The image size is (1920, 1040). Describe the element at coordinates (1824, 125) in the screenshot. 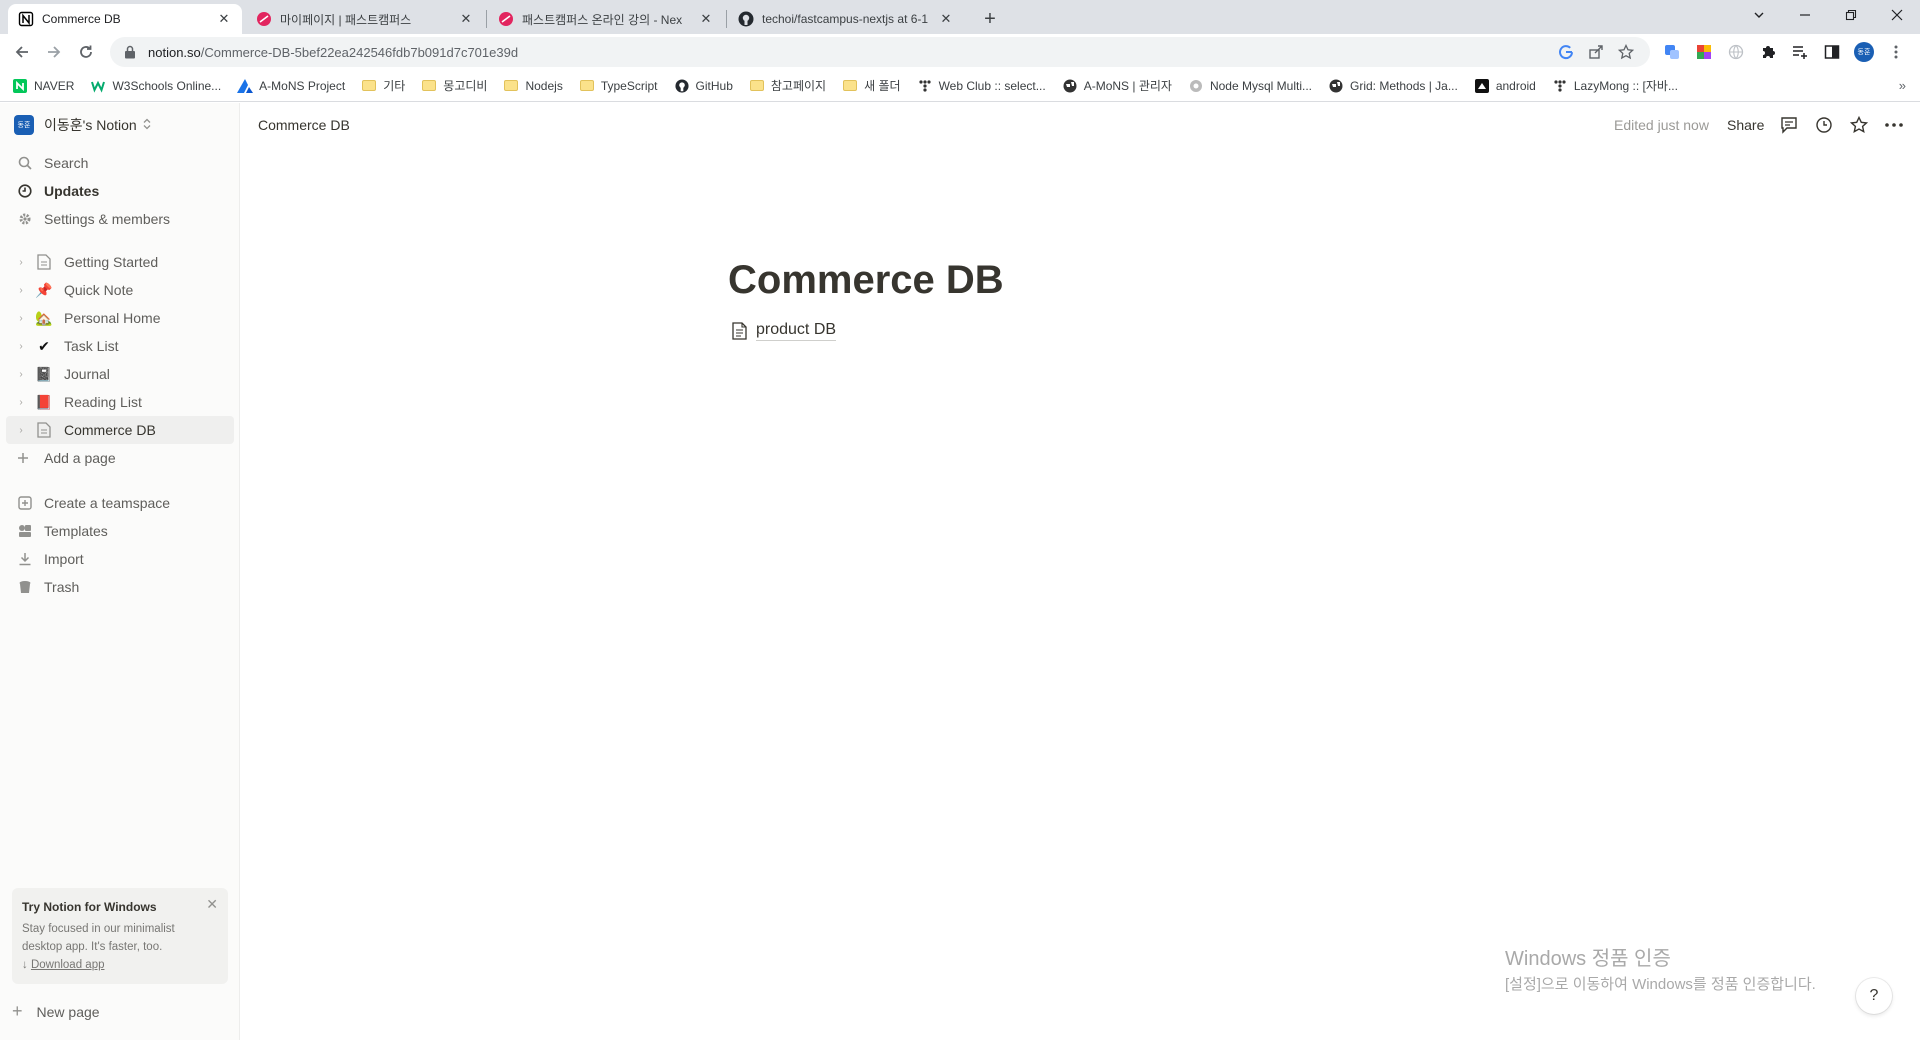

I see `history-clock-icon` at that location.